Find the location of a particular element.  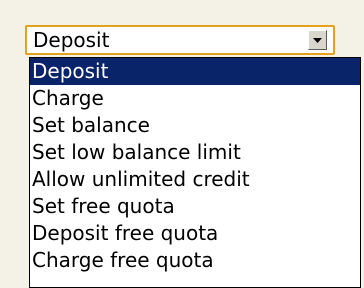

option-set-balance: Set balance is located at coordinates (195, 125).